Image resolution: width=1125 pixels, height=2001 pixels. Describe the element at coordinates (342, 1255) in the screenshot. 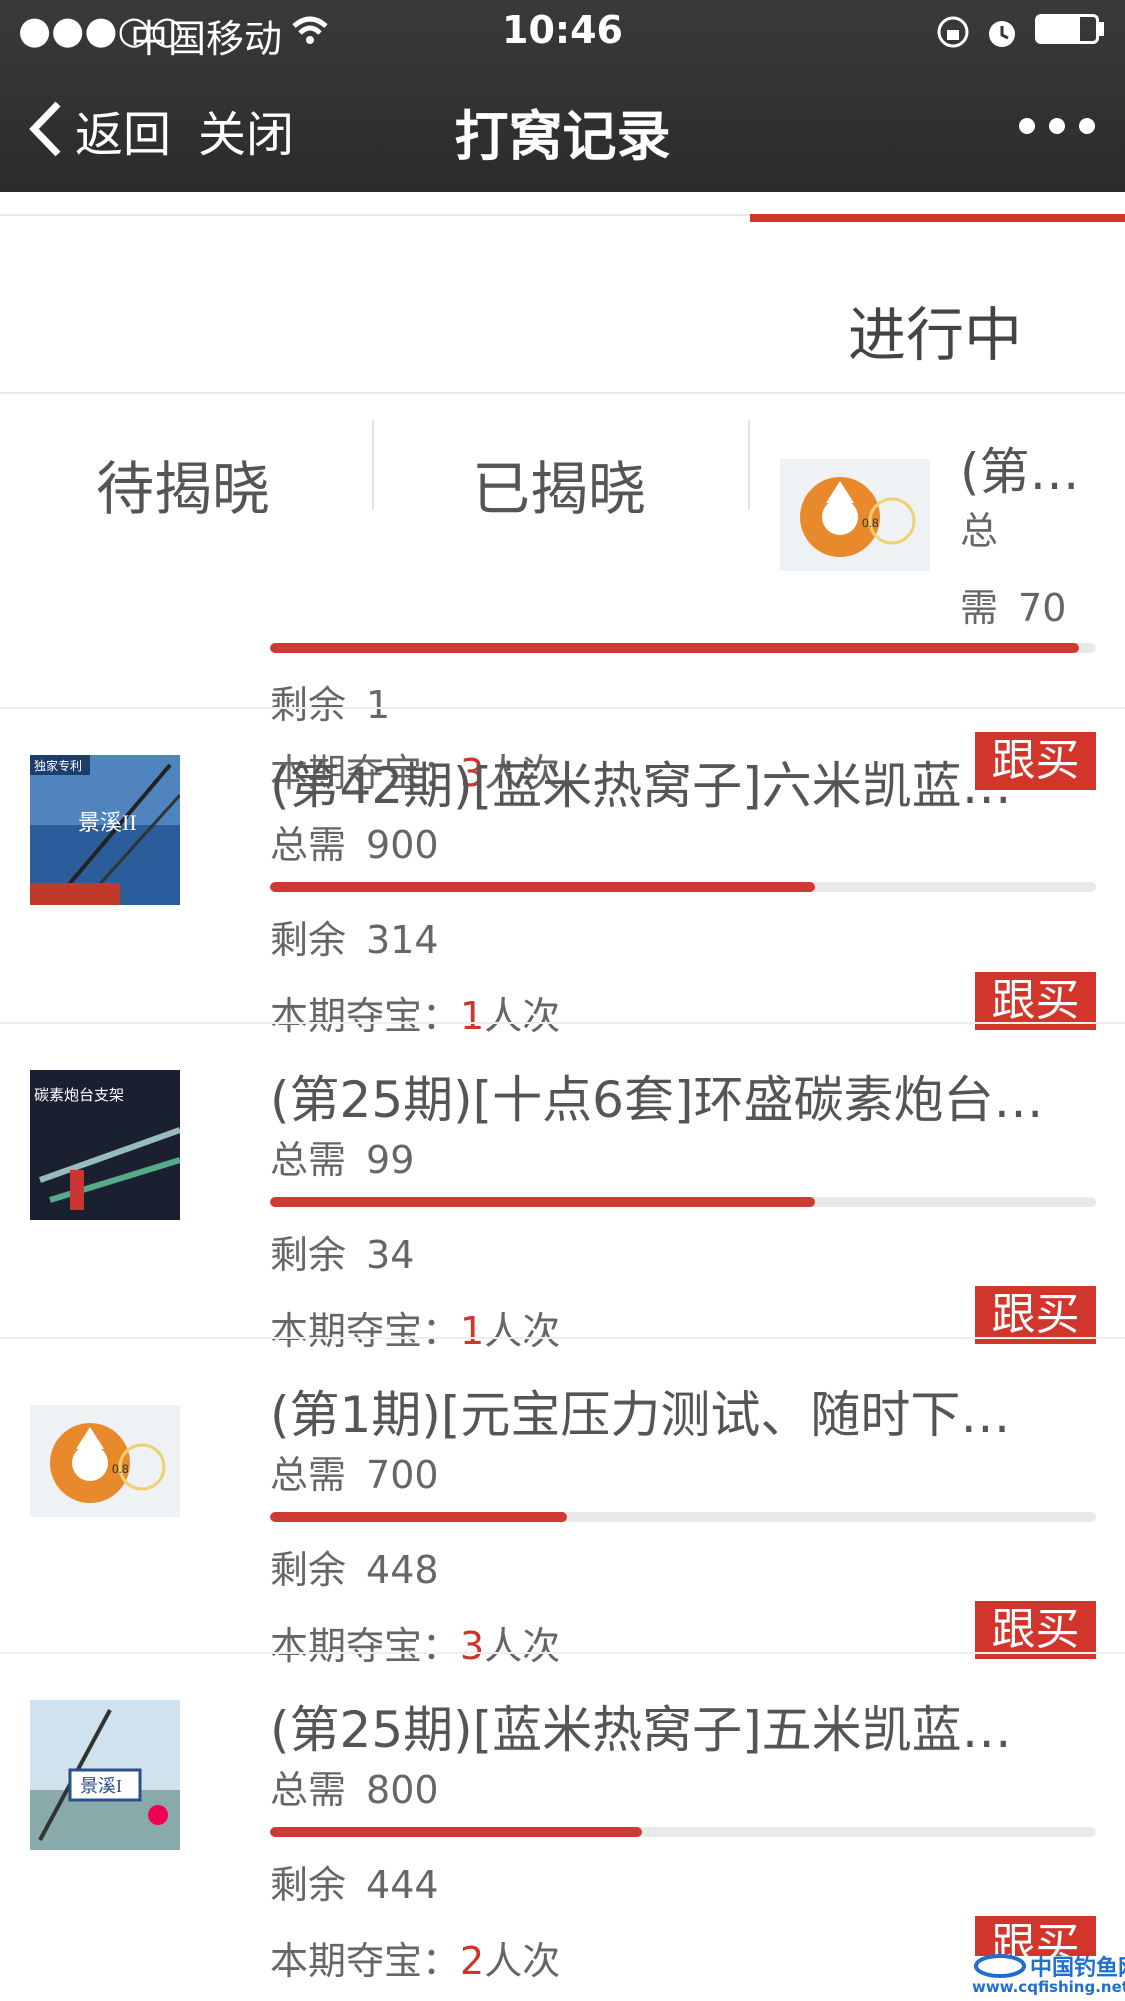

I see `remaining: 剩余 34` at that location.